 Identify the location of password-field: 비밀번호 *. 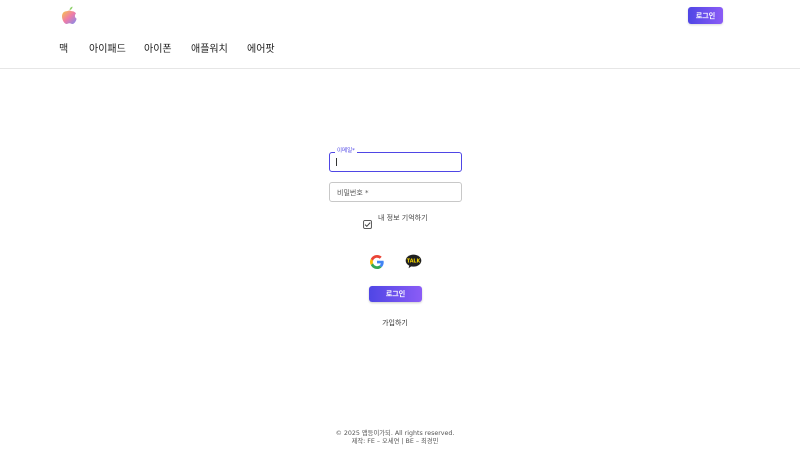
(395, 192).